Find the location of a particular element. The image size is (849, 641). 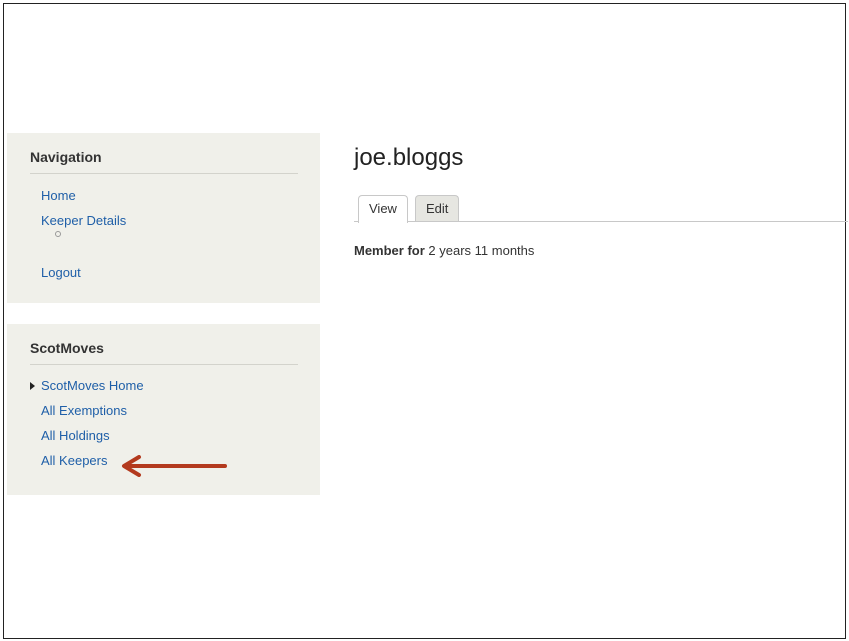

annotation-arrow-icon is located at coordinates (174, 466).